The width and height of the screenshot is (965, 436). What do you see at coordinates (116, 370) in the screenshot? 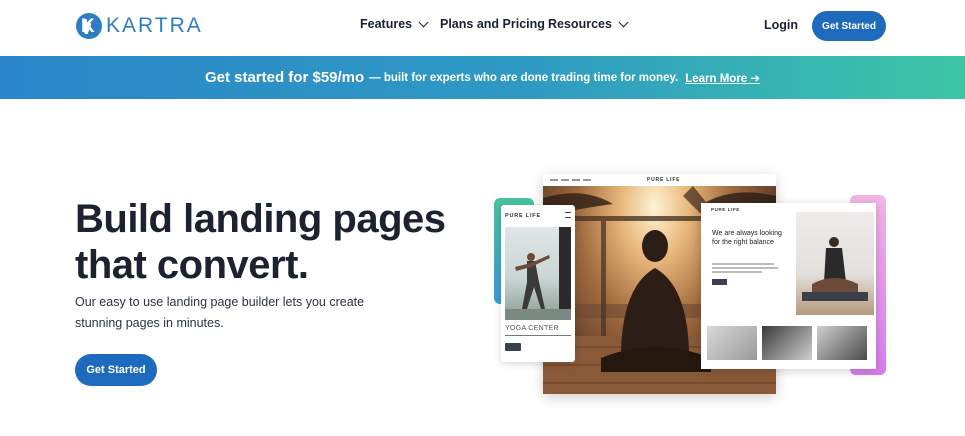
I see `hero-get-started-button: Get Started` at bounding box center [116, 370].